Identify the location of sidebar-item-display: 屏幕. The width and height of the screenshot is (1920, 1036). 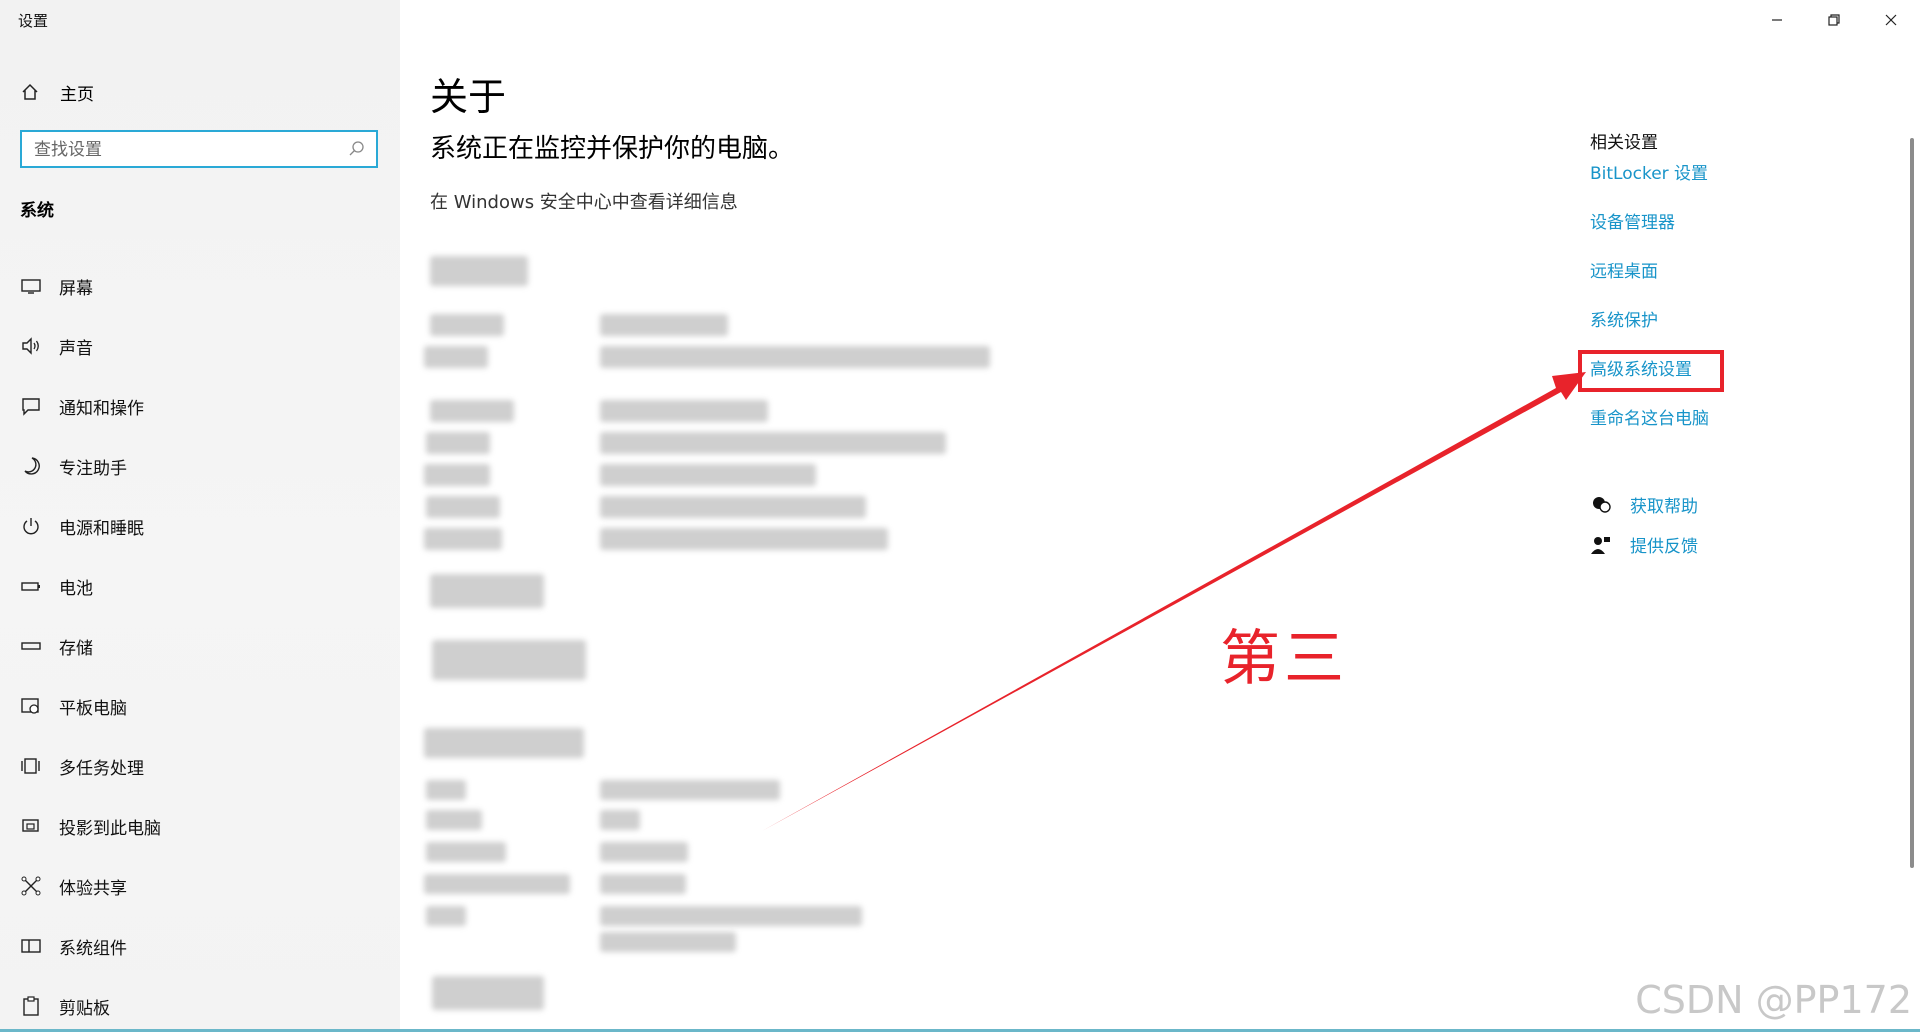
(200, 286).